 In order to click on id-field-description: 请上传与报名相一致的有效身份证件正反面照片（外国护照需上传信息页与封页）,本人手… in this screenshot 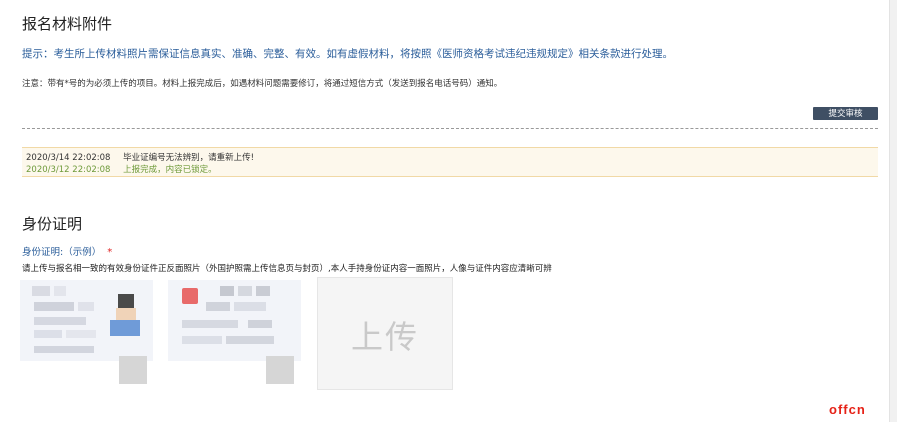, I will do `click(287, 269)`.